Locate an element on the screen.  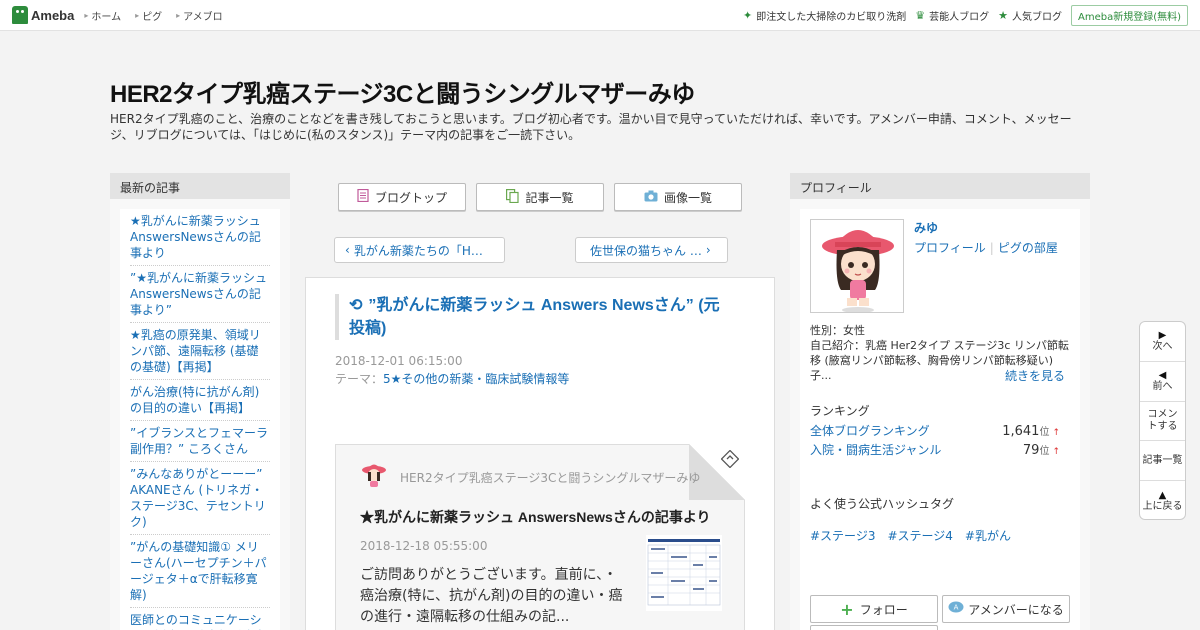
side-article-list-label: 記事一覧 is located at coordinates (1162, 460).